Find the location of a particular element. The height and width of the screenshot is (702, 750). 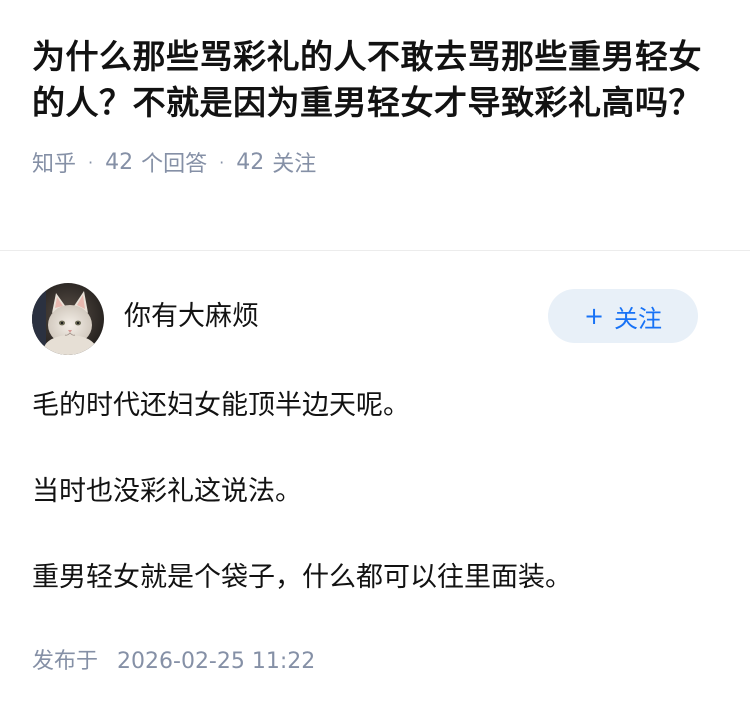

question-meta: 知乎 · 42 个回答 · 42 关注 is located at coordinates (375, 162).